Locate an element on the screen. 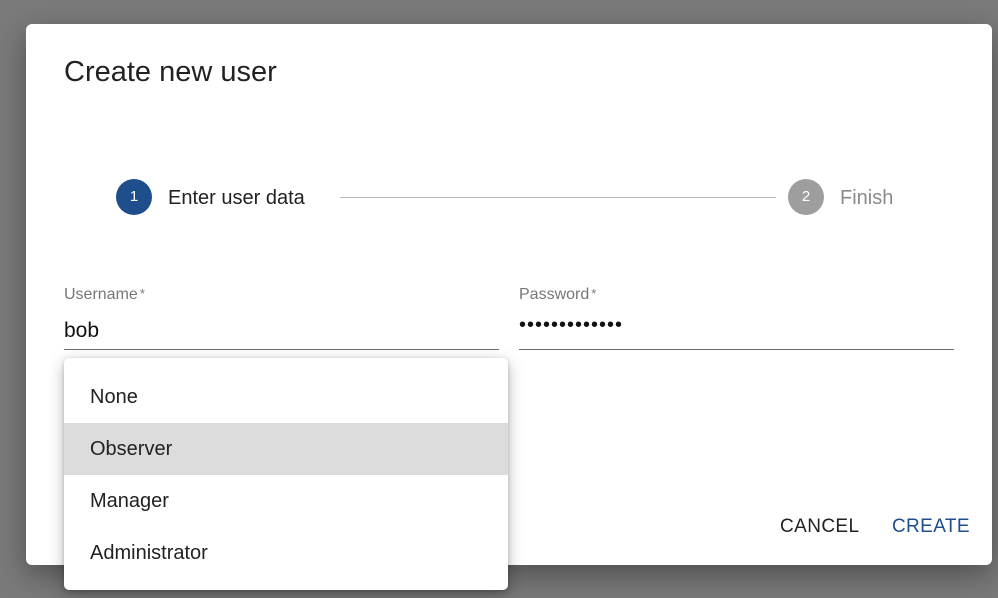 This screenshot has height=598, width=998. password-label: Password * is located at coordinates (558, 294).